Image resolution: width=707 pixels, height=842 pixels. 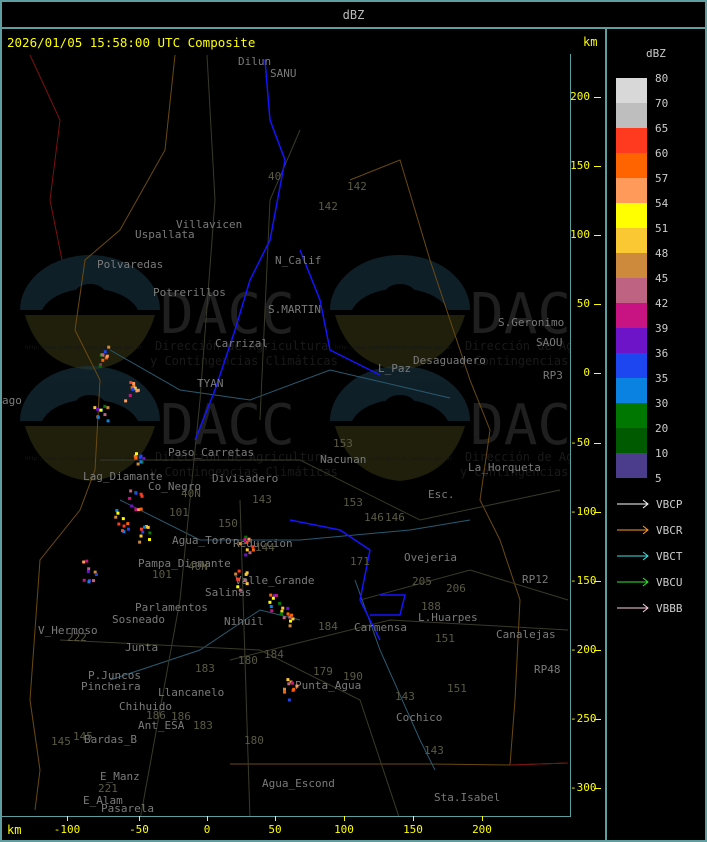 I want to click on radar-site-item: VBCU, so click(x=649, y=582).